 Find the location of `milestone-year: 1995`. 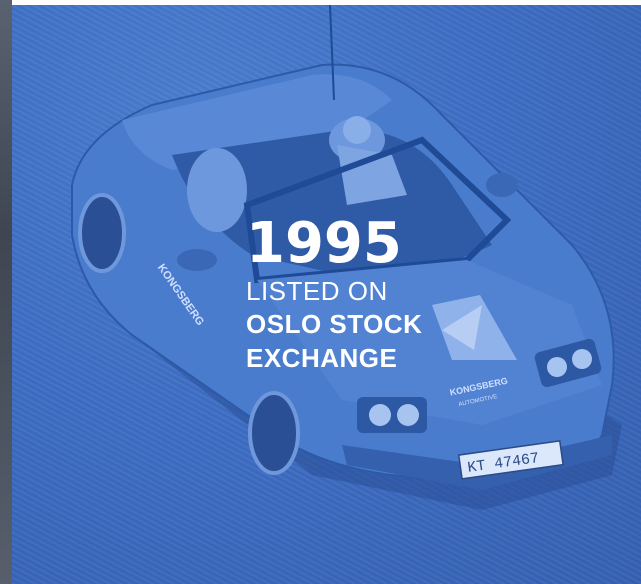

milestone-year: 1995 is located at coordinates (324, 243).